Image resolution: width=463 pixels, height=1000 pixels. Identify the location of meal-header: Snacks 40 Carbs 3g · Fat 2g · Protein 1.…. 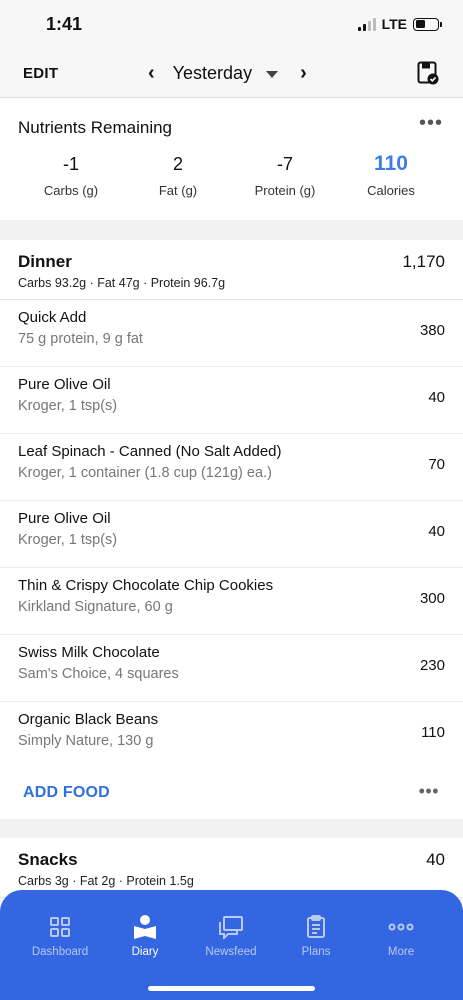
(231, 868).